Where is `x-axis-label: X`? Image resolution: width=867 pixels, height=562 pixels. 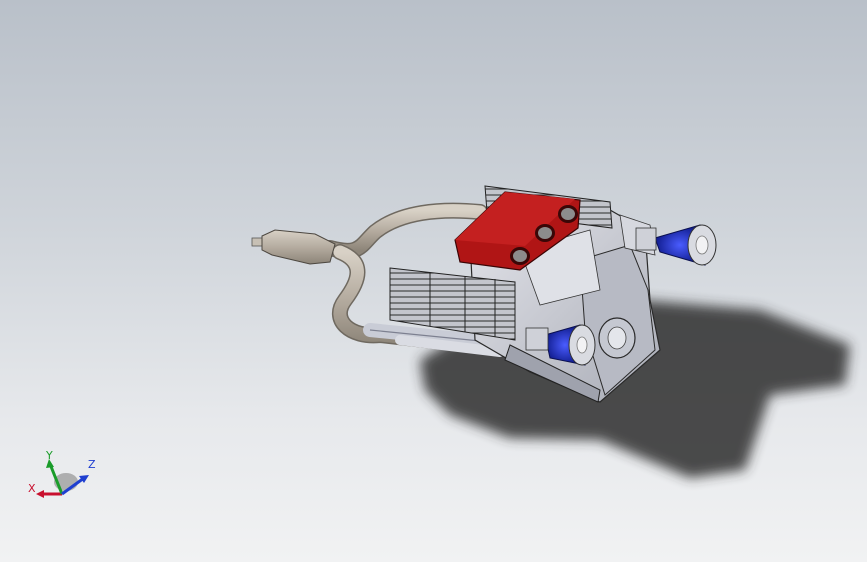
x-axis-label: X is located at coordinates (32, 488).